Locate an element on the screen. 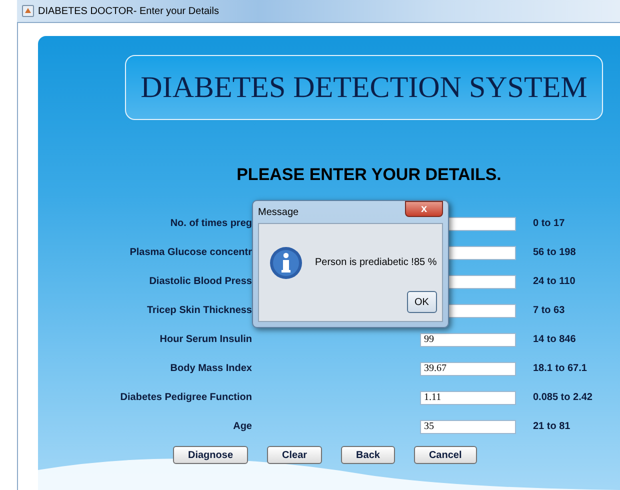 Image resolution: width=620 pixels, height=490 pixels. ok-button: OK is located at coordinates (421, 302).